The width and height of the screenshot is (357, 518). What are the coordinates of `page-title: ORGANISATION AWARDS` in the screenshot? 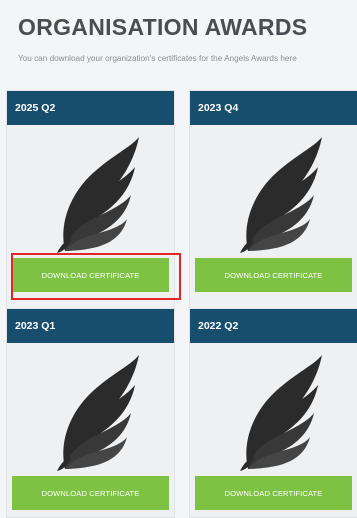 It's located at (163, 27).